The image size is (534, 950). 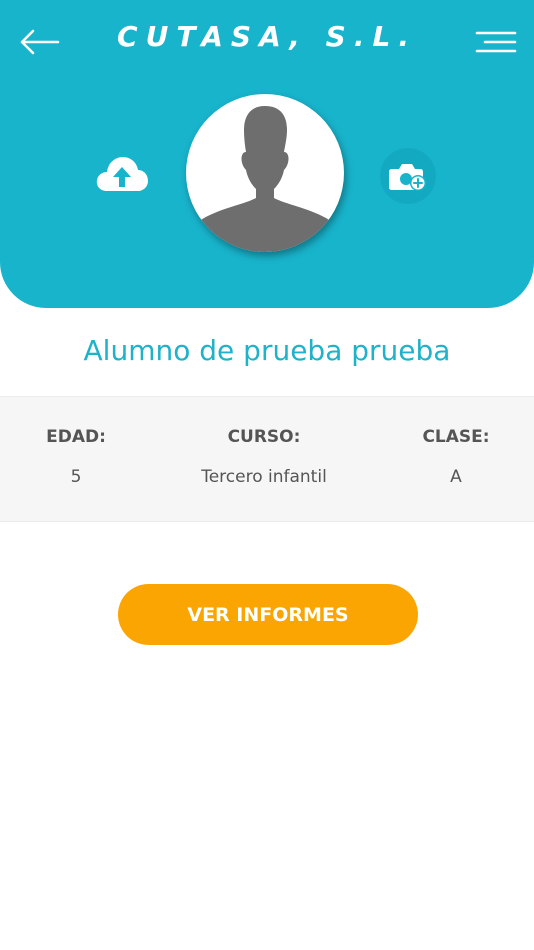 What do you see at coordinates (265, 179) in the screenshot?
I see `person-silhouette-icon` at bounding box center [265, 179].